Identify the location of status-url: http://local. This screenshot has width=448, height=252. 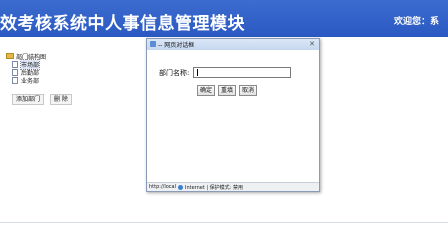
(162, 187).